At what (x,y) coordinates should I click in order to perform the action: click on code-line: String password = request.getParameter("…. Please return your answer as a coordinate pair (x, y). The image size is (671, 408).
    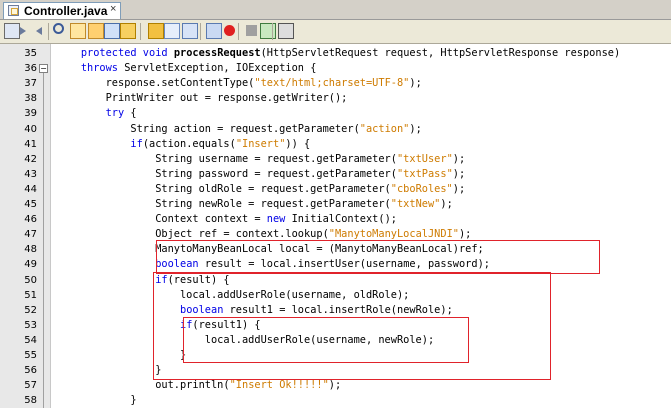
    Looking at the image, I should click on (261, 173).